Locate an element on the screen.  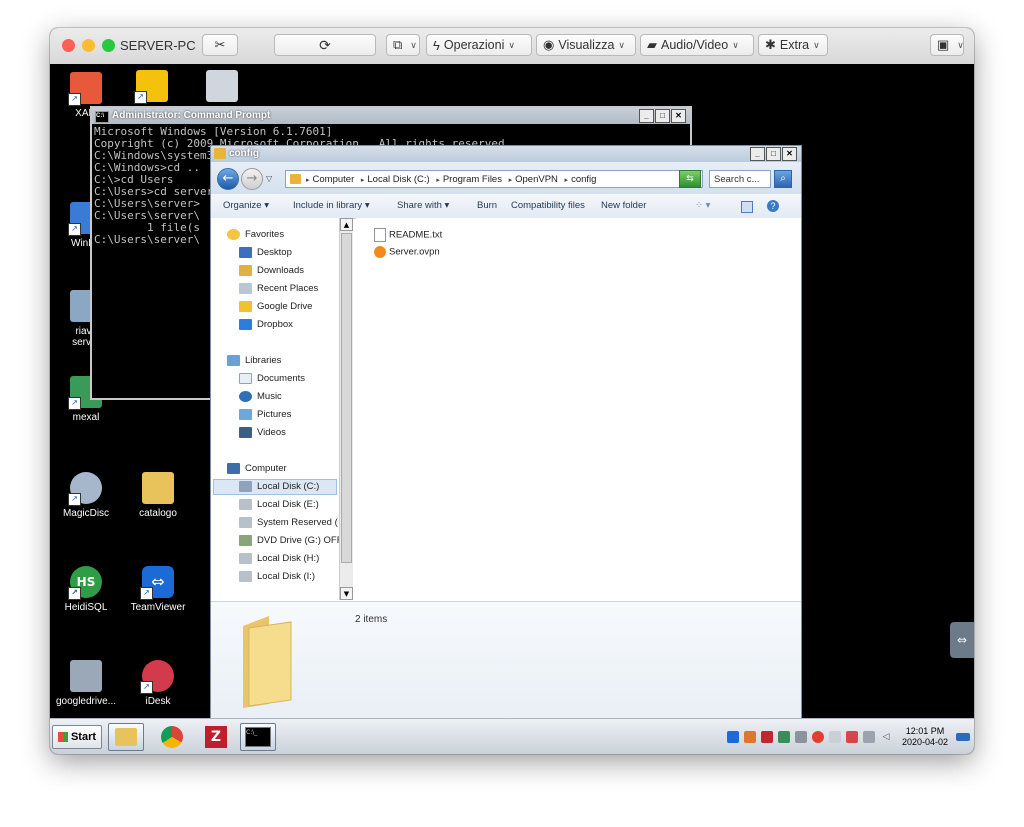
nav-music: Music is located at coordinates (260, 397).